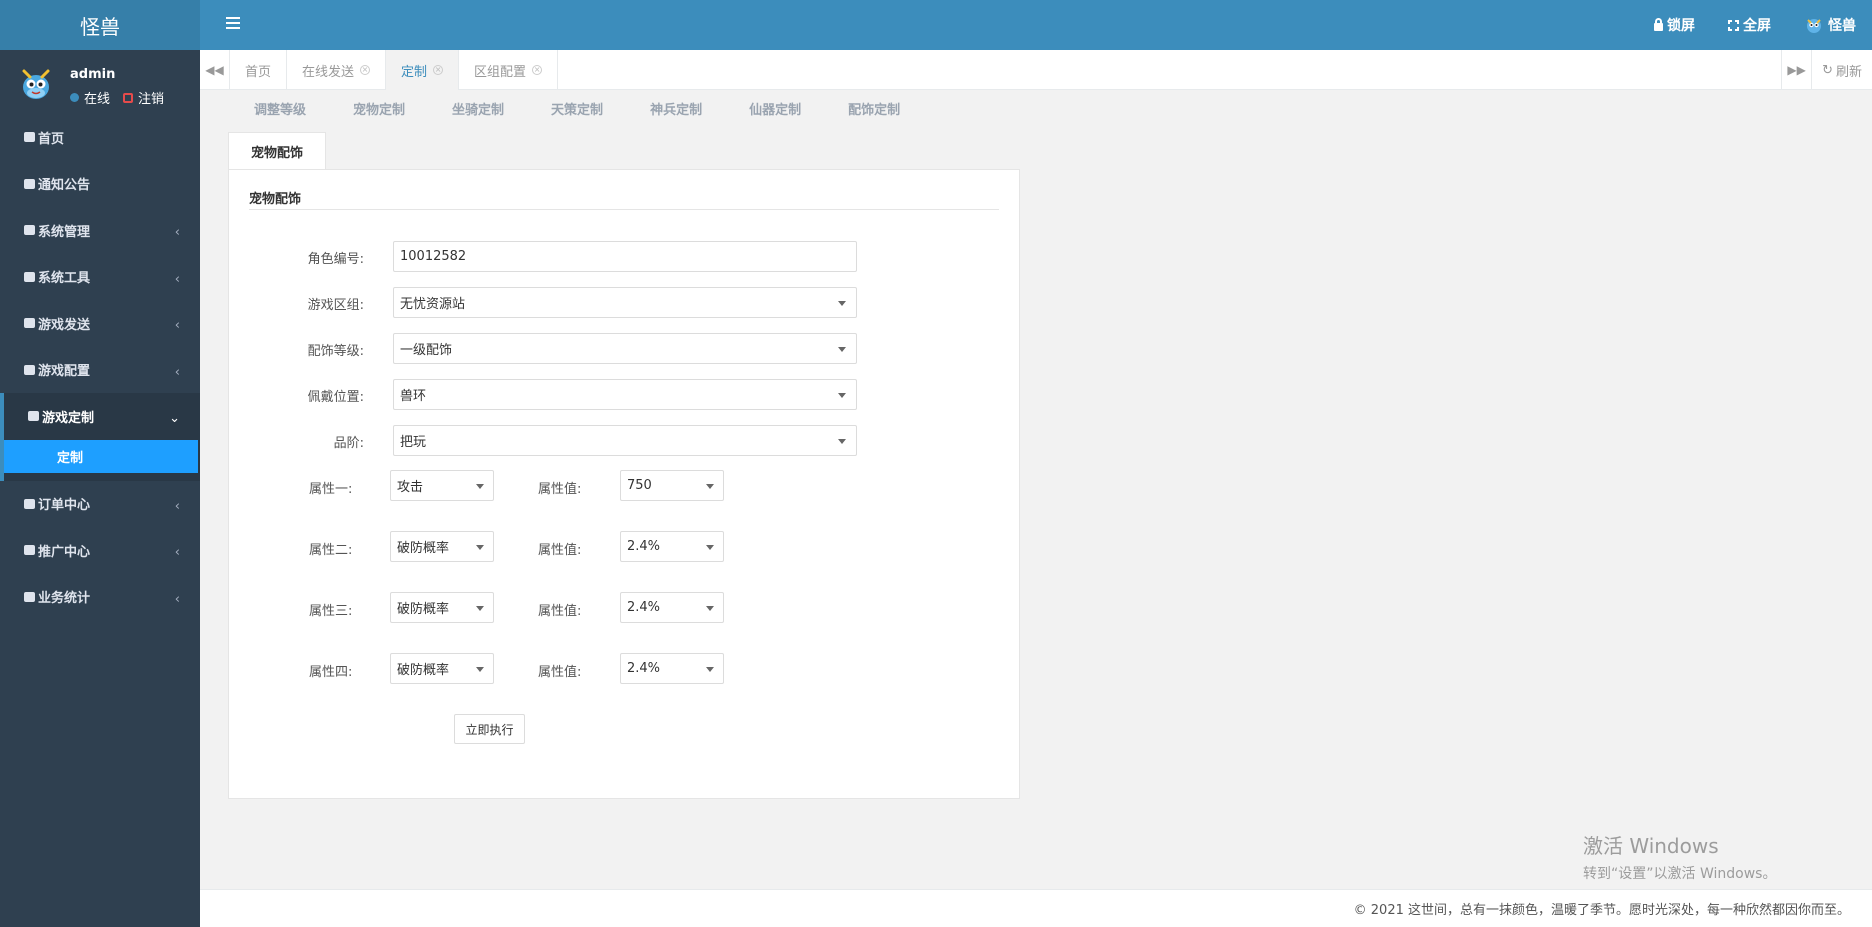  Describe the element at coordinates (489, 729) in the screenshot. I see `execute-button: 立即执行` at that location.